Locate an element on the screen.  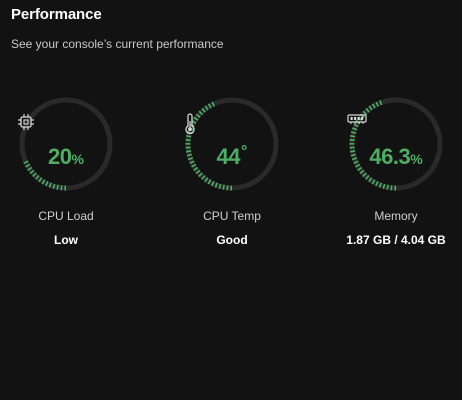
cpu-chip-icon is located at coordinates (66, 124).